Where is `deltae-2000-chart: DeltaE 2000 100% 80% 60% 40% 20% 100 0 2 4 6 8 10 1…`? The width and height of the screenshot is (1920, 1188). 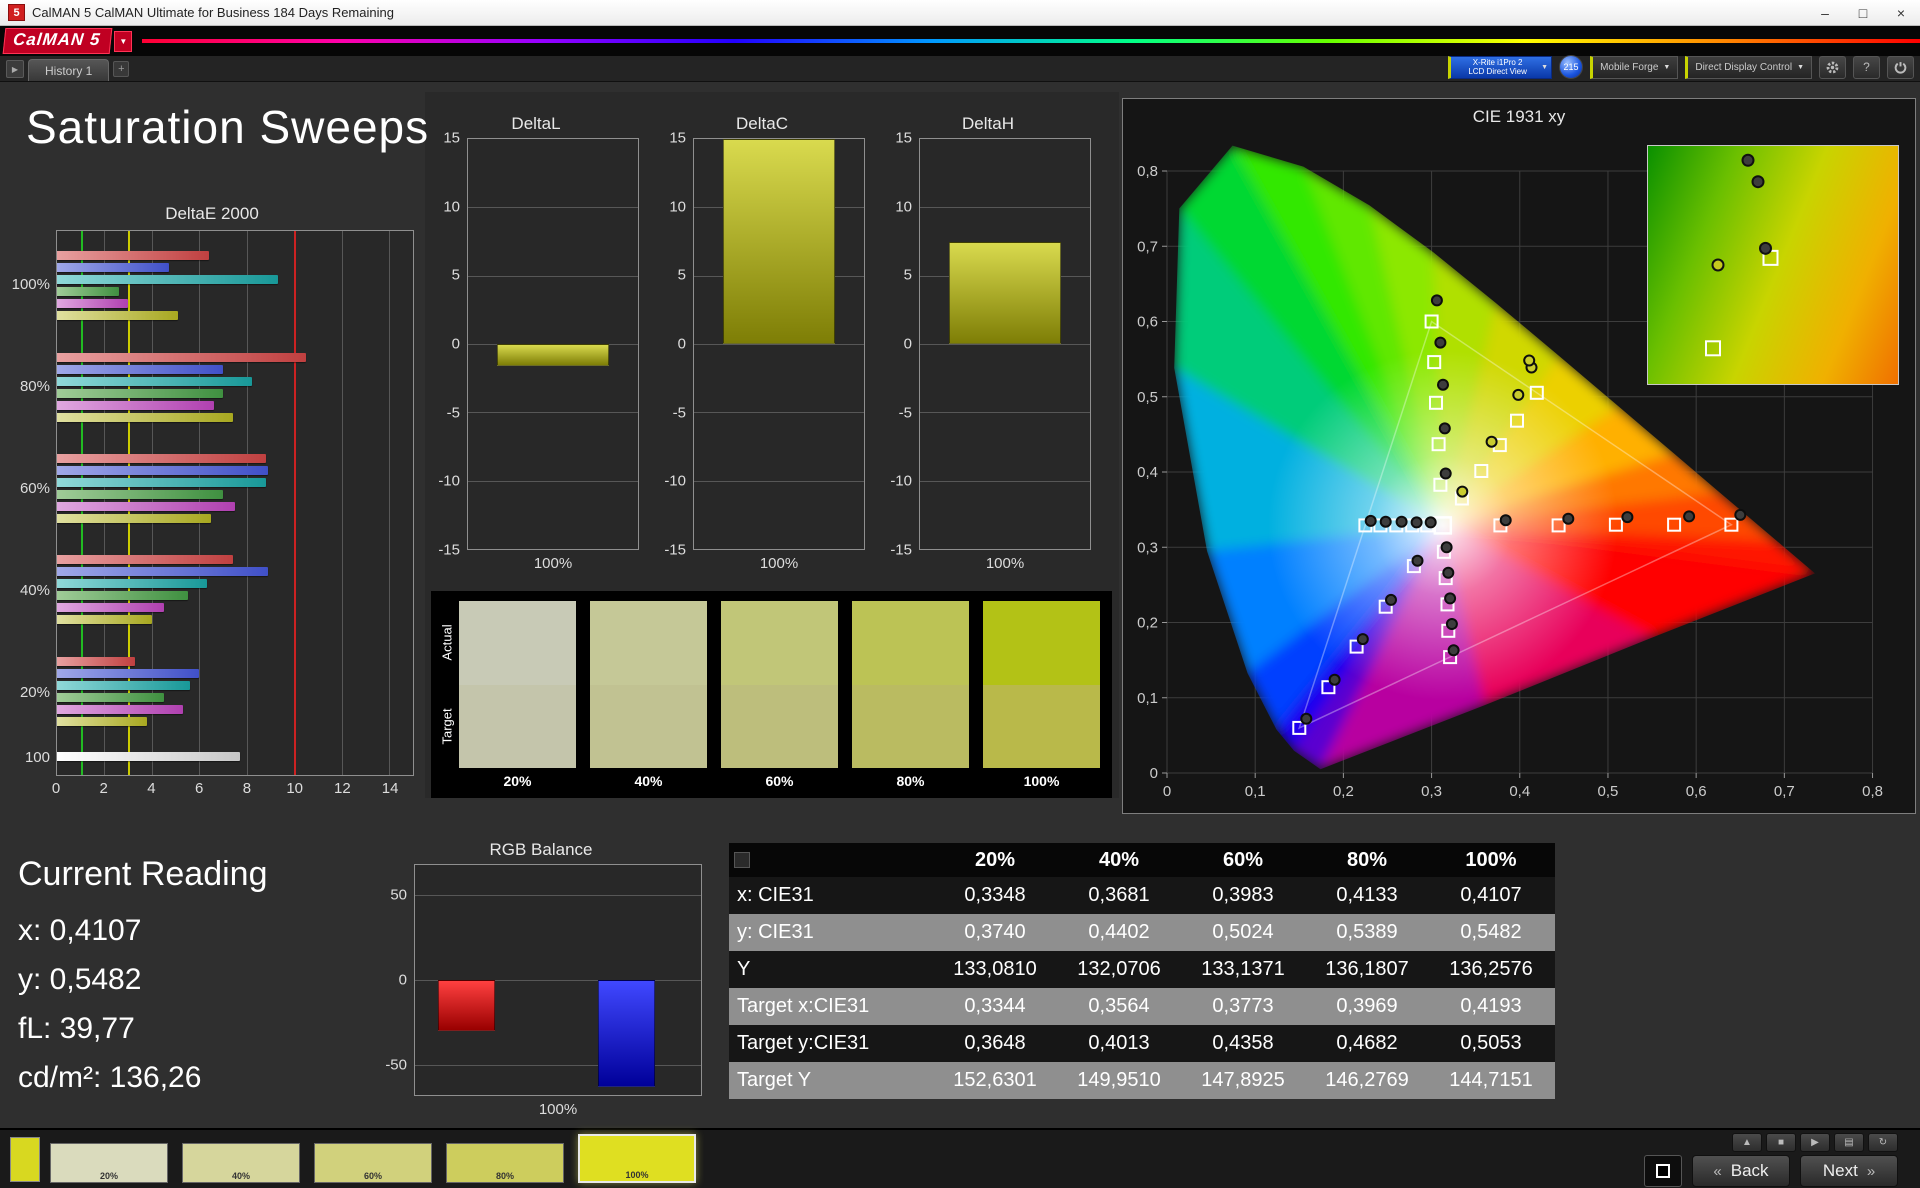
deltae-2000-chart: DeltaE 2000 100% 80% 60% 40% 20% 100 0 2 4 6 8 10 1… is located at coordinates (212, 501).